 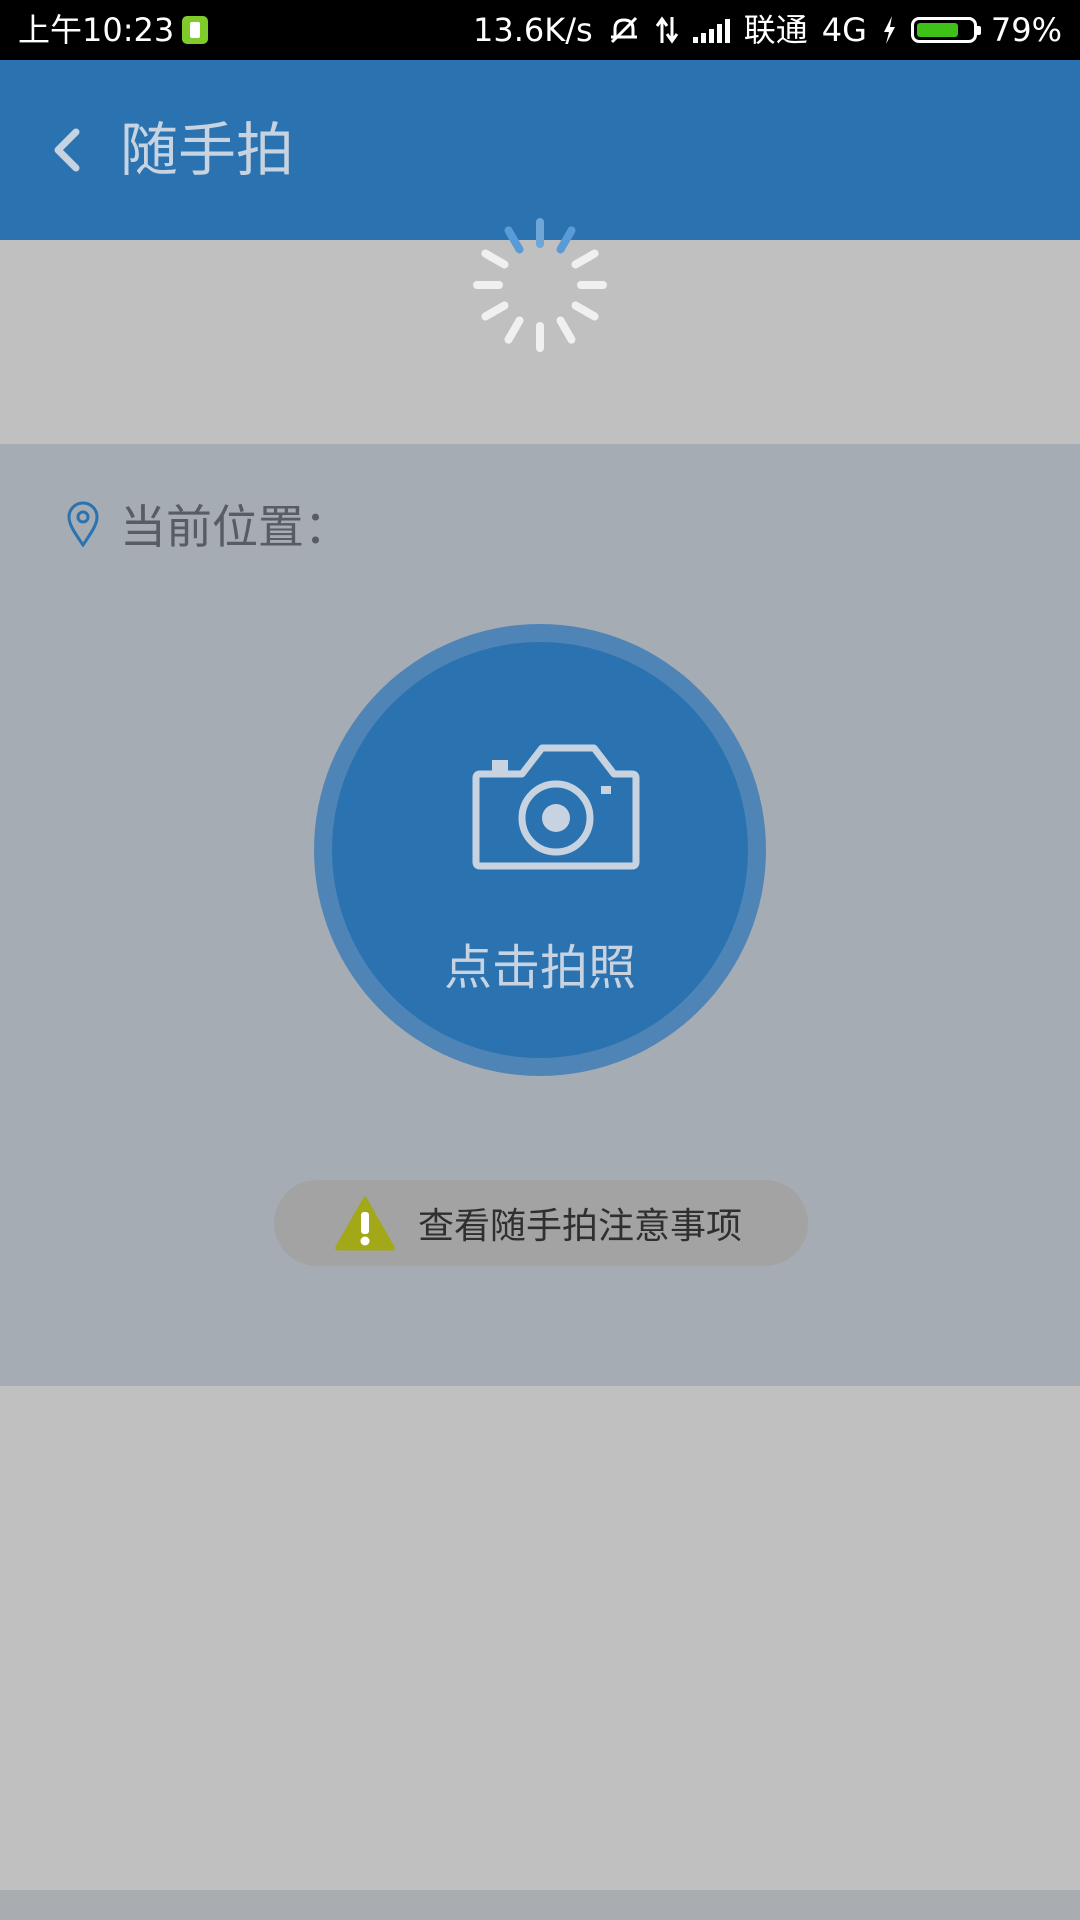 I want to click on current-location-row: 当前位置：, so click(x=208, y=524).